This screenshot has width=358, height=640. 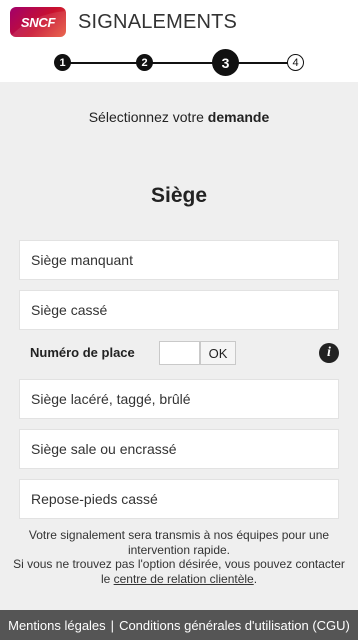 I want to click on instruction-emphasis: demande, so click(x=238, y=117).